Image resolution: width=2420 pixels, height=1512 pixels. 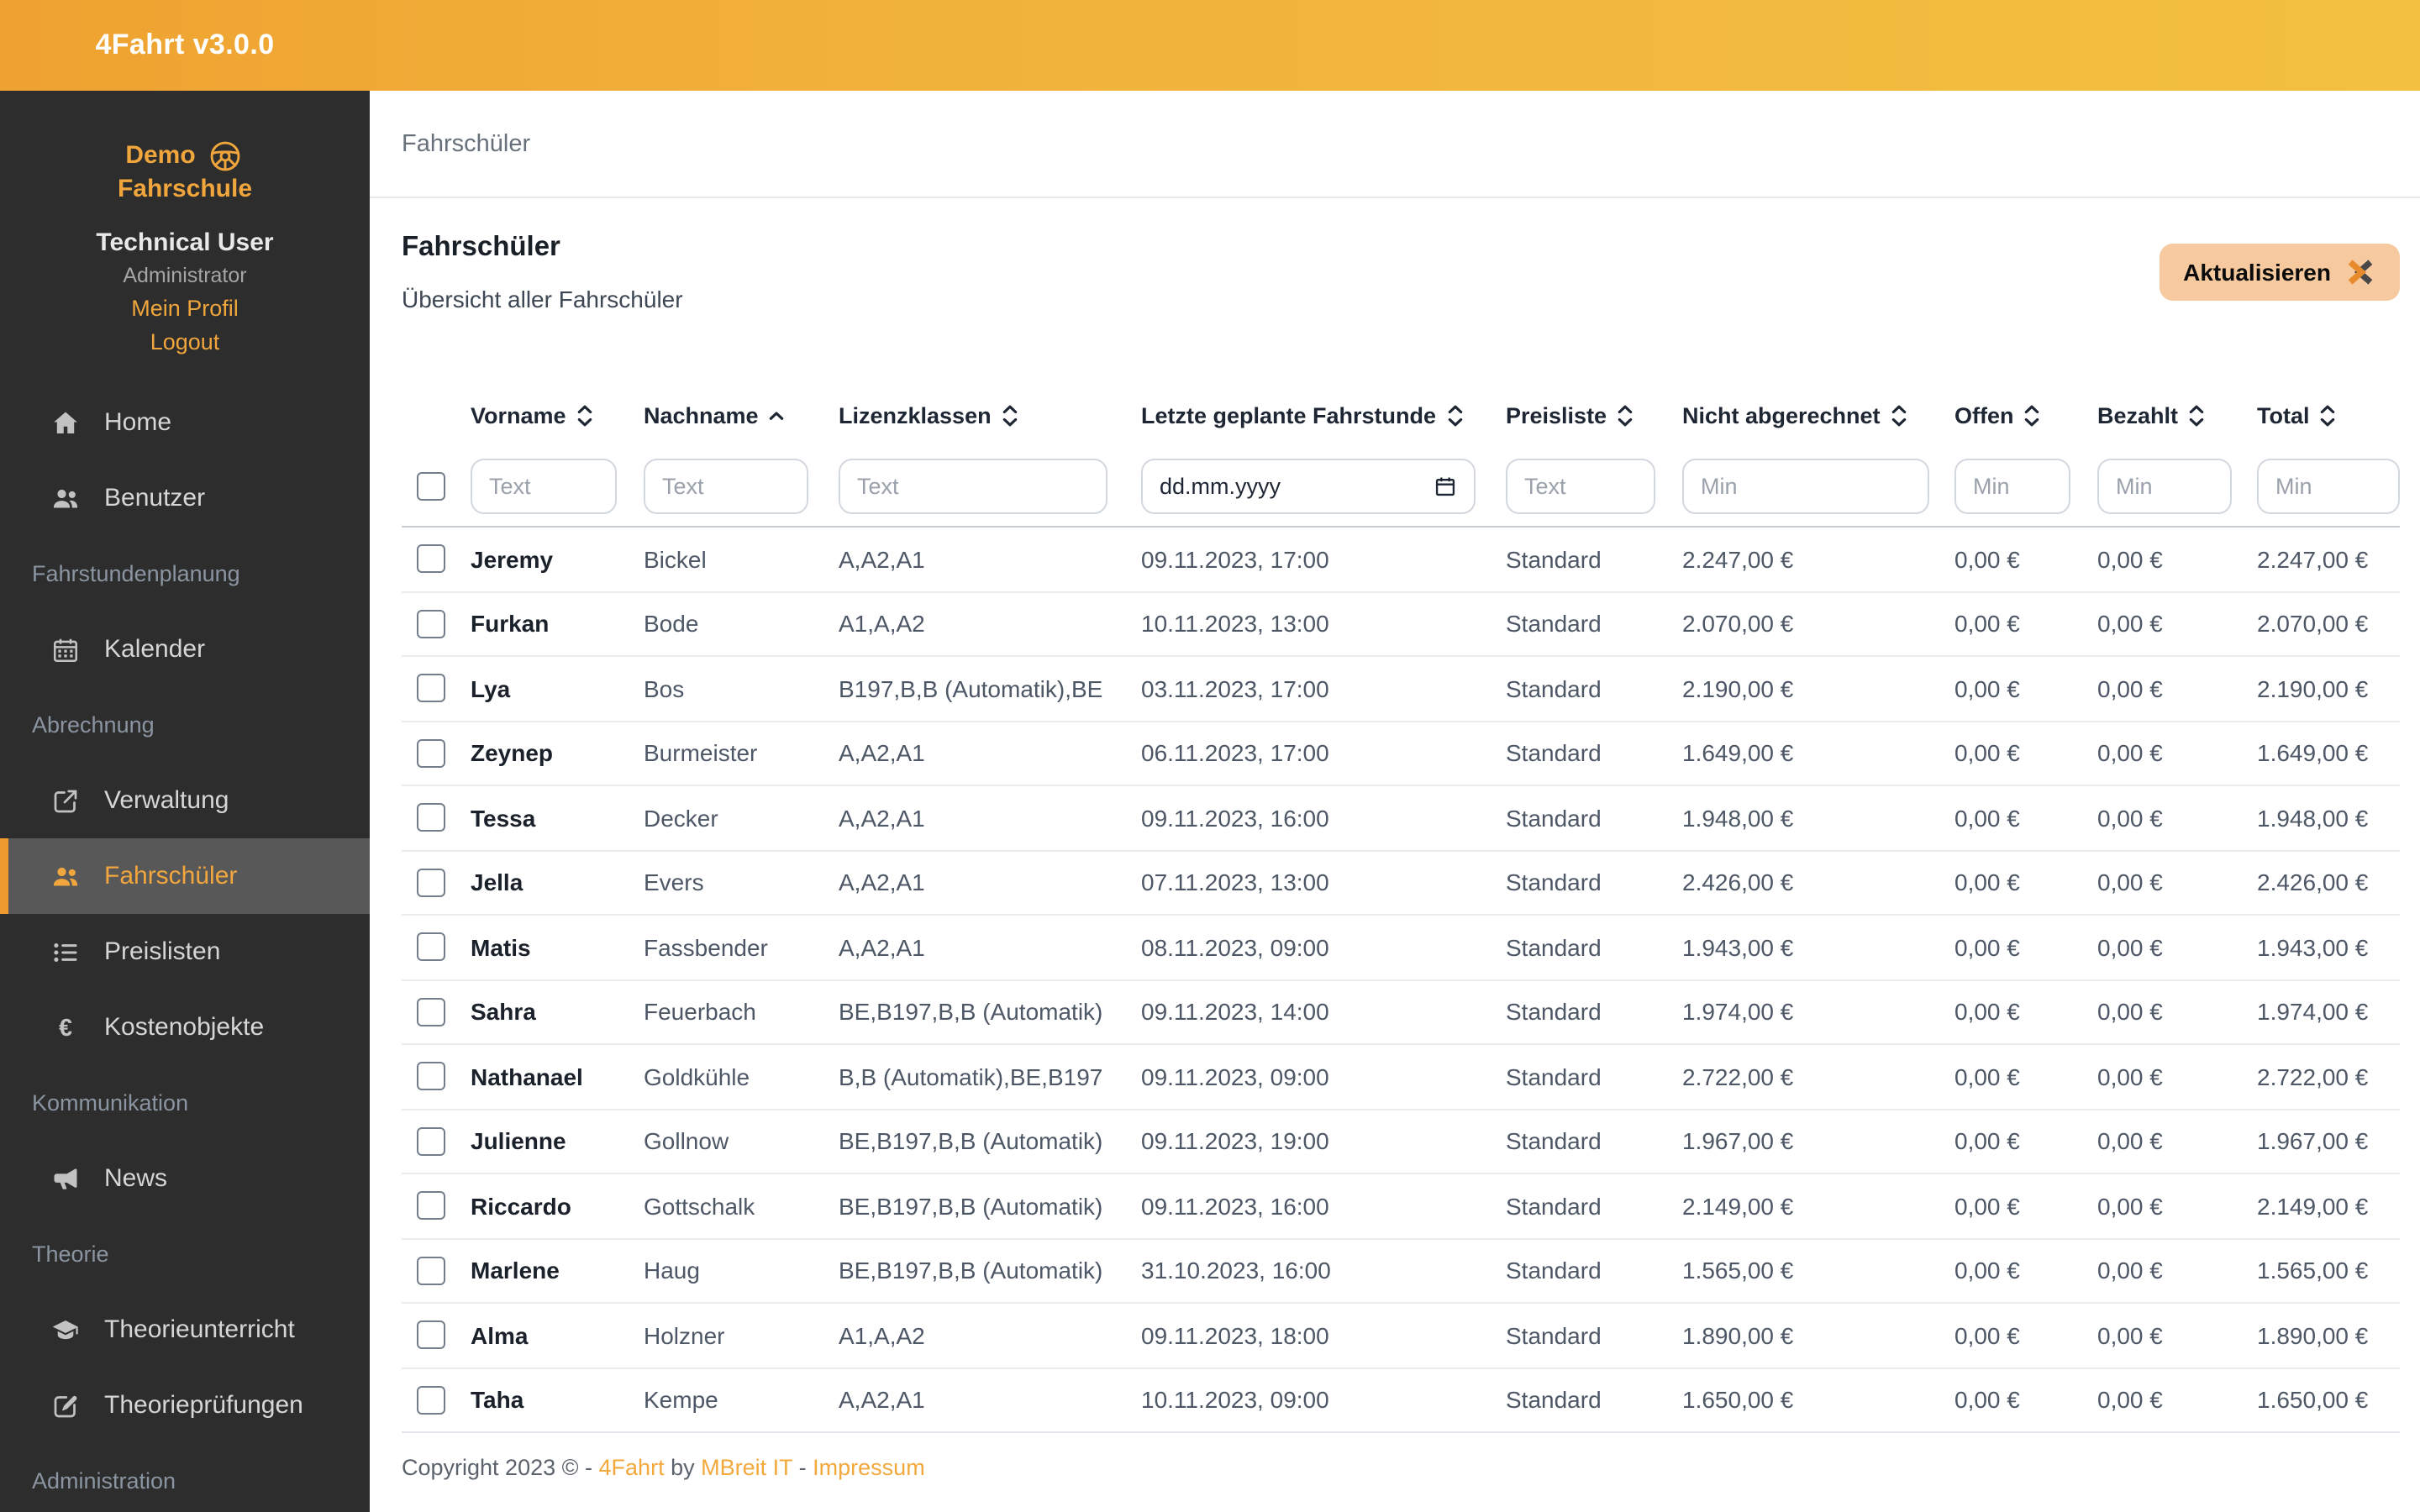 What do you see at coordinates (501, 947) in the screenshot?
I see `cell-vorname: Matis` at bounding box center [501, 947].